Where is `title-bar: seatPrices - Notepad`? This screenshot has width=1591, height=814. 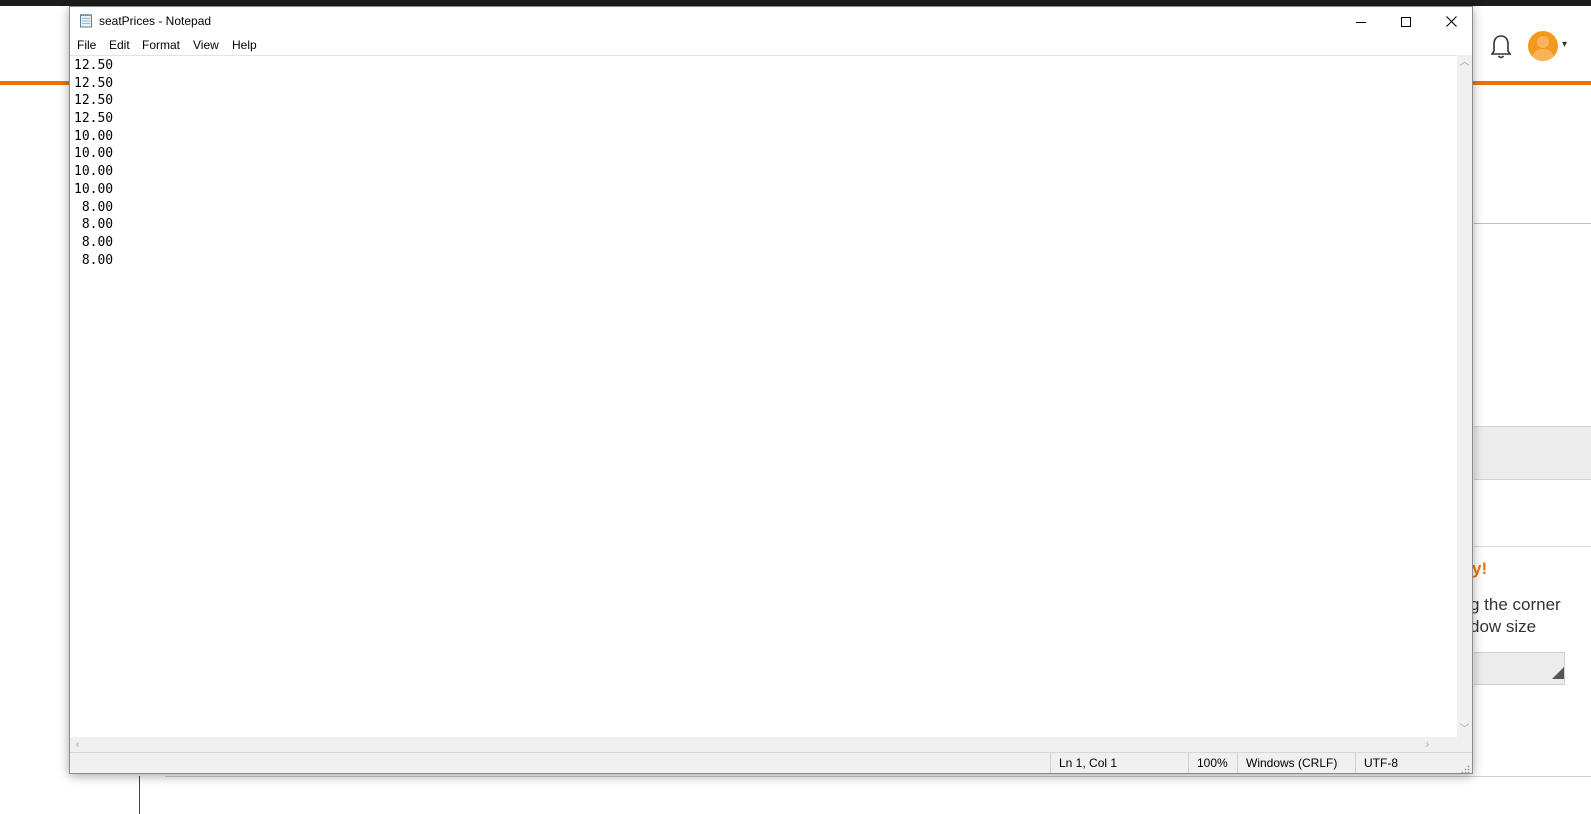
title-bar: seatPrices - Notepad is located at coordinates (771, 21).